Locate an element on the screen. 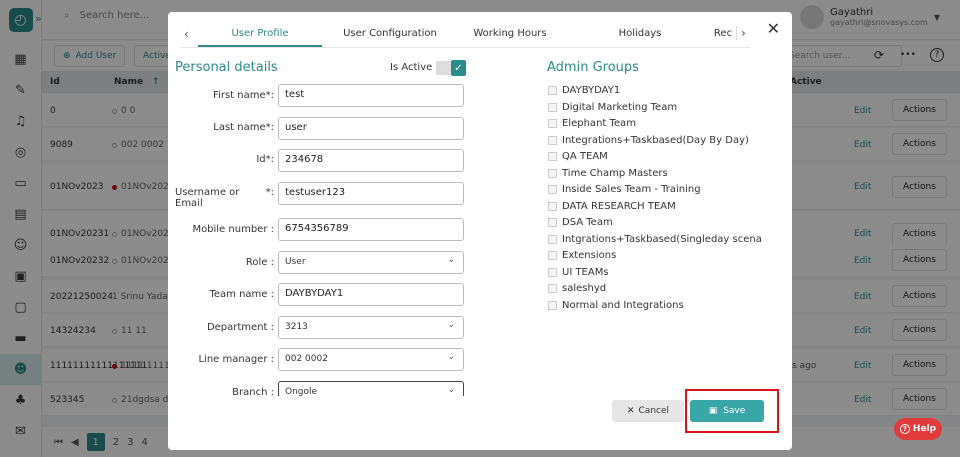  group-label: saleshyd is located at coordinates (584, 288).